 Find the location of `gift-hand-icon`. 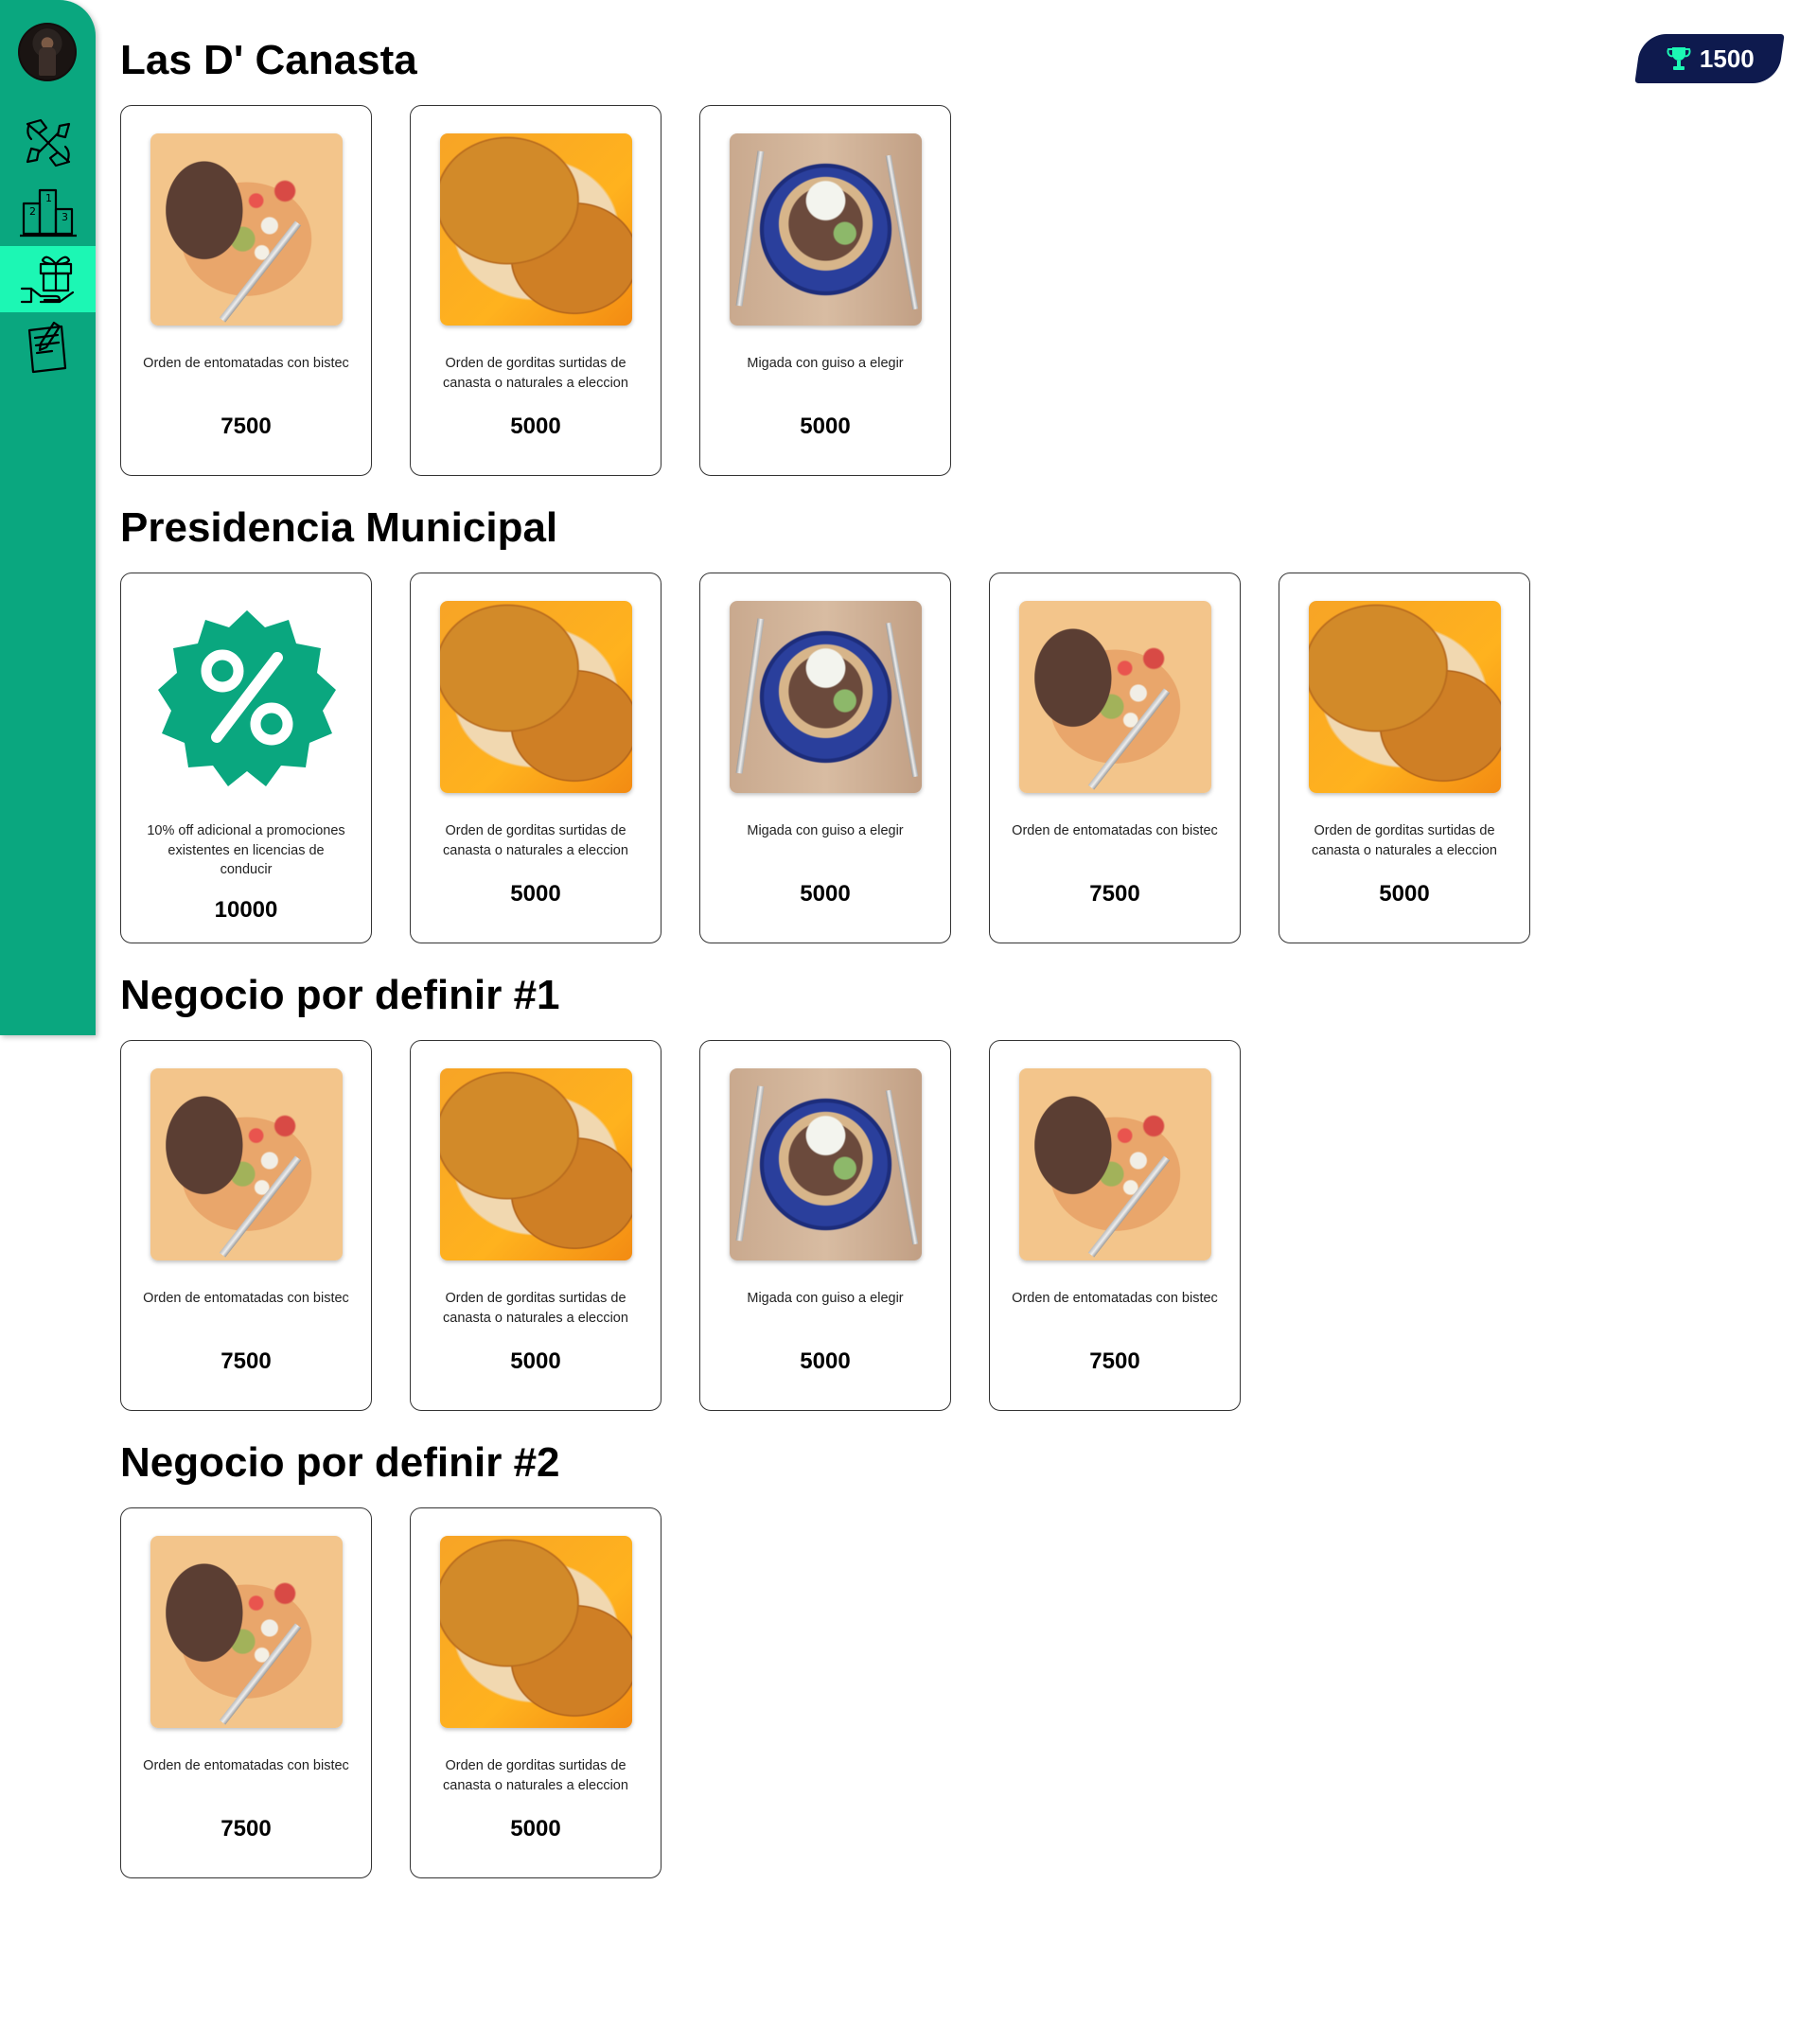

gift-hand-icon is located at coordinates (47, 280).